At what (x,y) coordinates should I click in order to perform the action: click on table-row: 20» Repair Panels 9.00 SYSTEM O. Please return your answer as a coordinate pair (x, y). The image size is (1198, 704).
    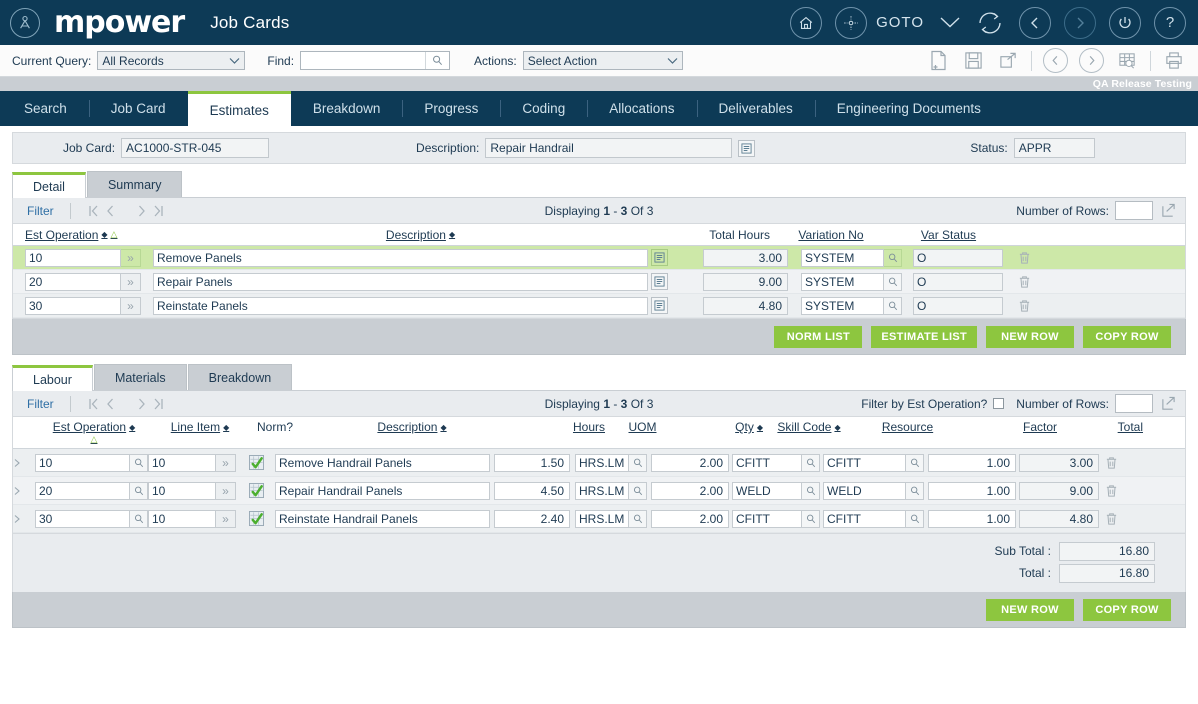
    Looking at the image, I should click on (599, 282).